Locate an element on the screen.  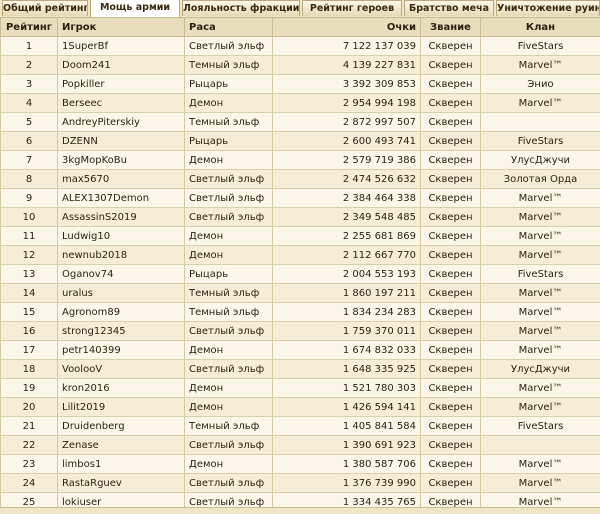
player-name-link: AssassinS2019 is located at coordinates (121, 217).